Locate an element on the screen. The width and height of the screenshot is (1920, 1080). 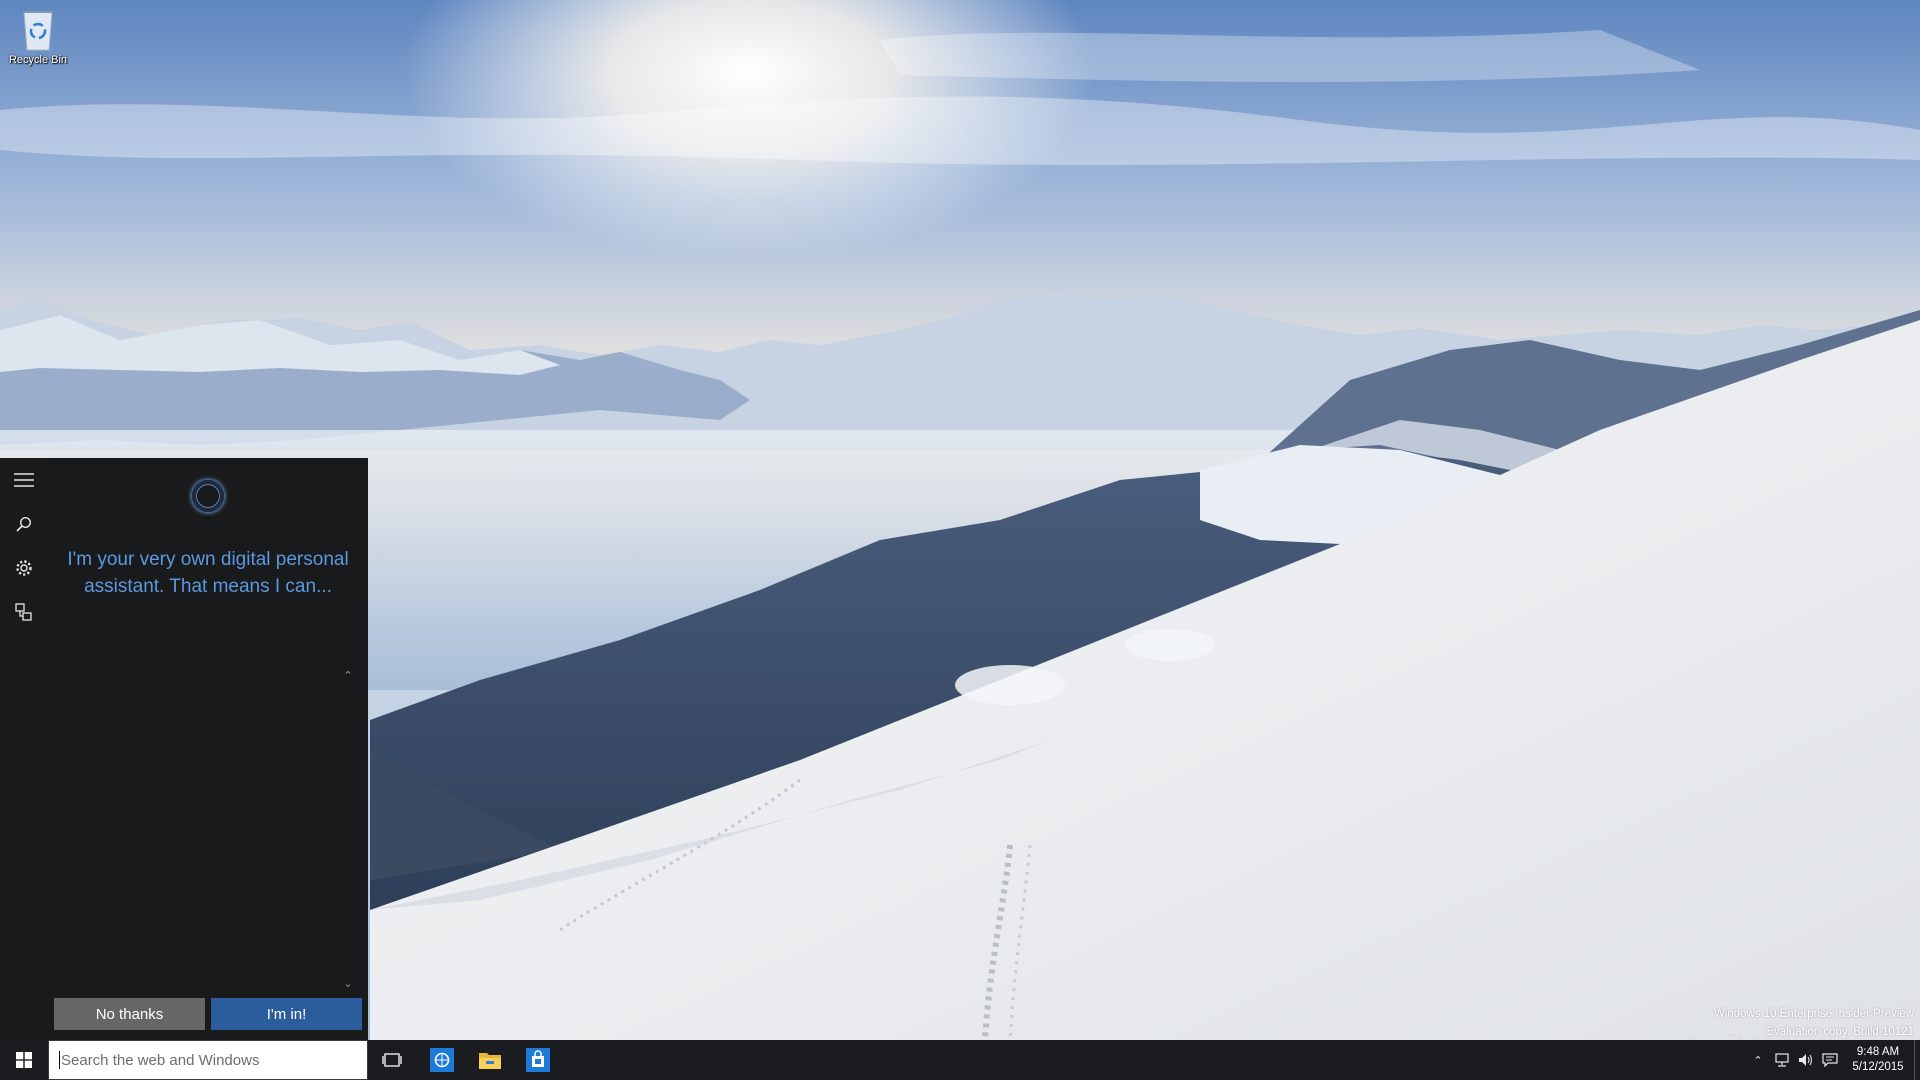
chevron-up-icon: ⌃ is located at coordinates (1758, 1060).